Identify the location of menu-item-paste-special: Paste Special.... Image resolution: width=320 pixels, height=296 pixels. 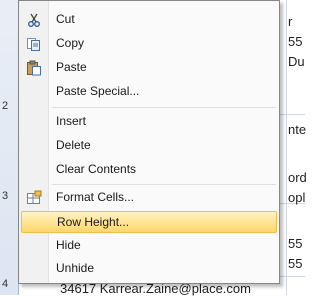
(149, 92).